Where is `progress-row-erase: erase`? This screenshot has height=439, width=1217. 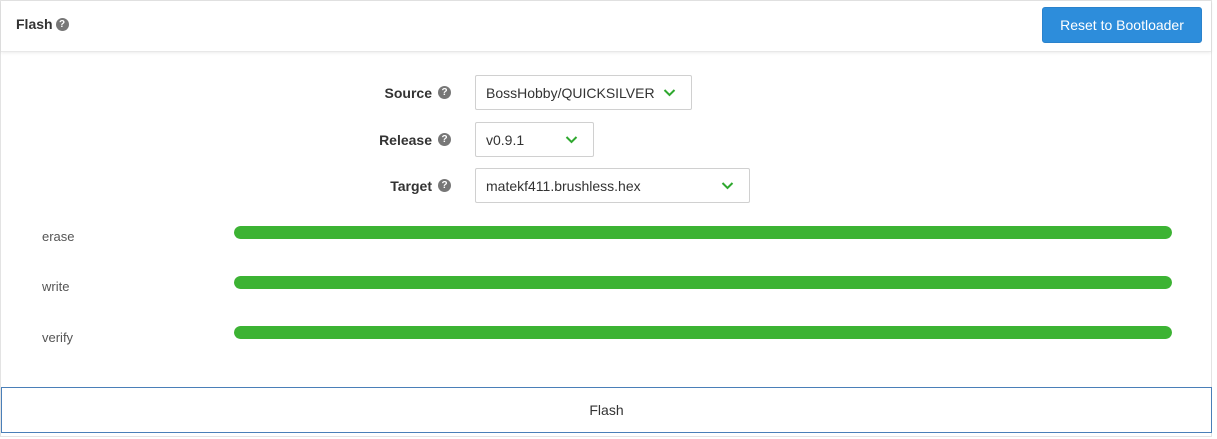
progress-row-erase: erase is located at coordinates (606, 236).